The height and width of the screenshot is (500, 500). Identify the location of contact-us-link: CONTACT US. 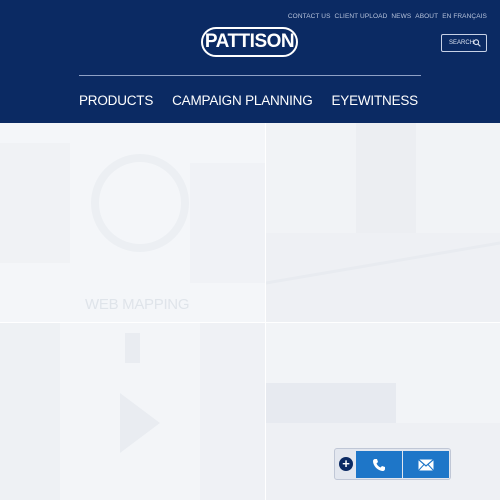
(309, 16).